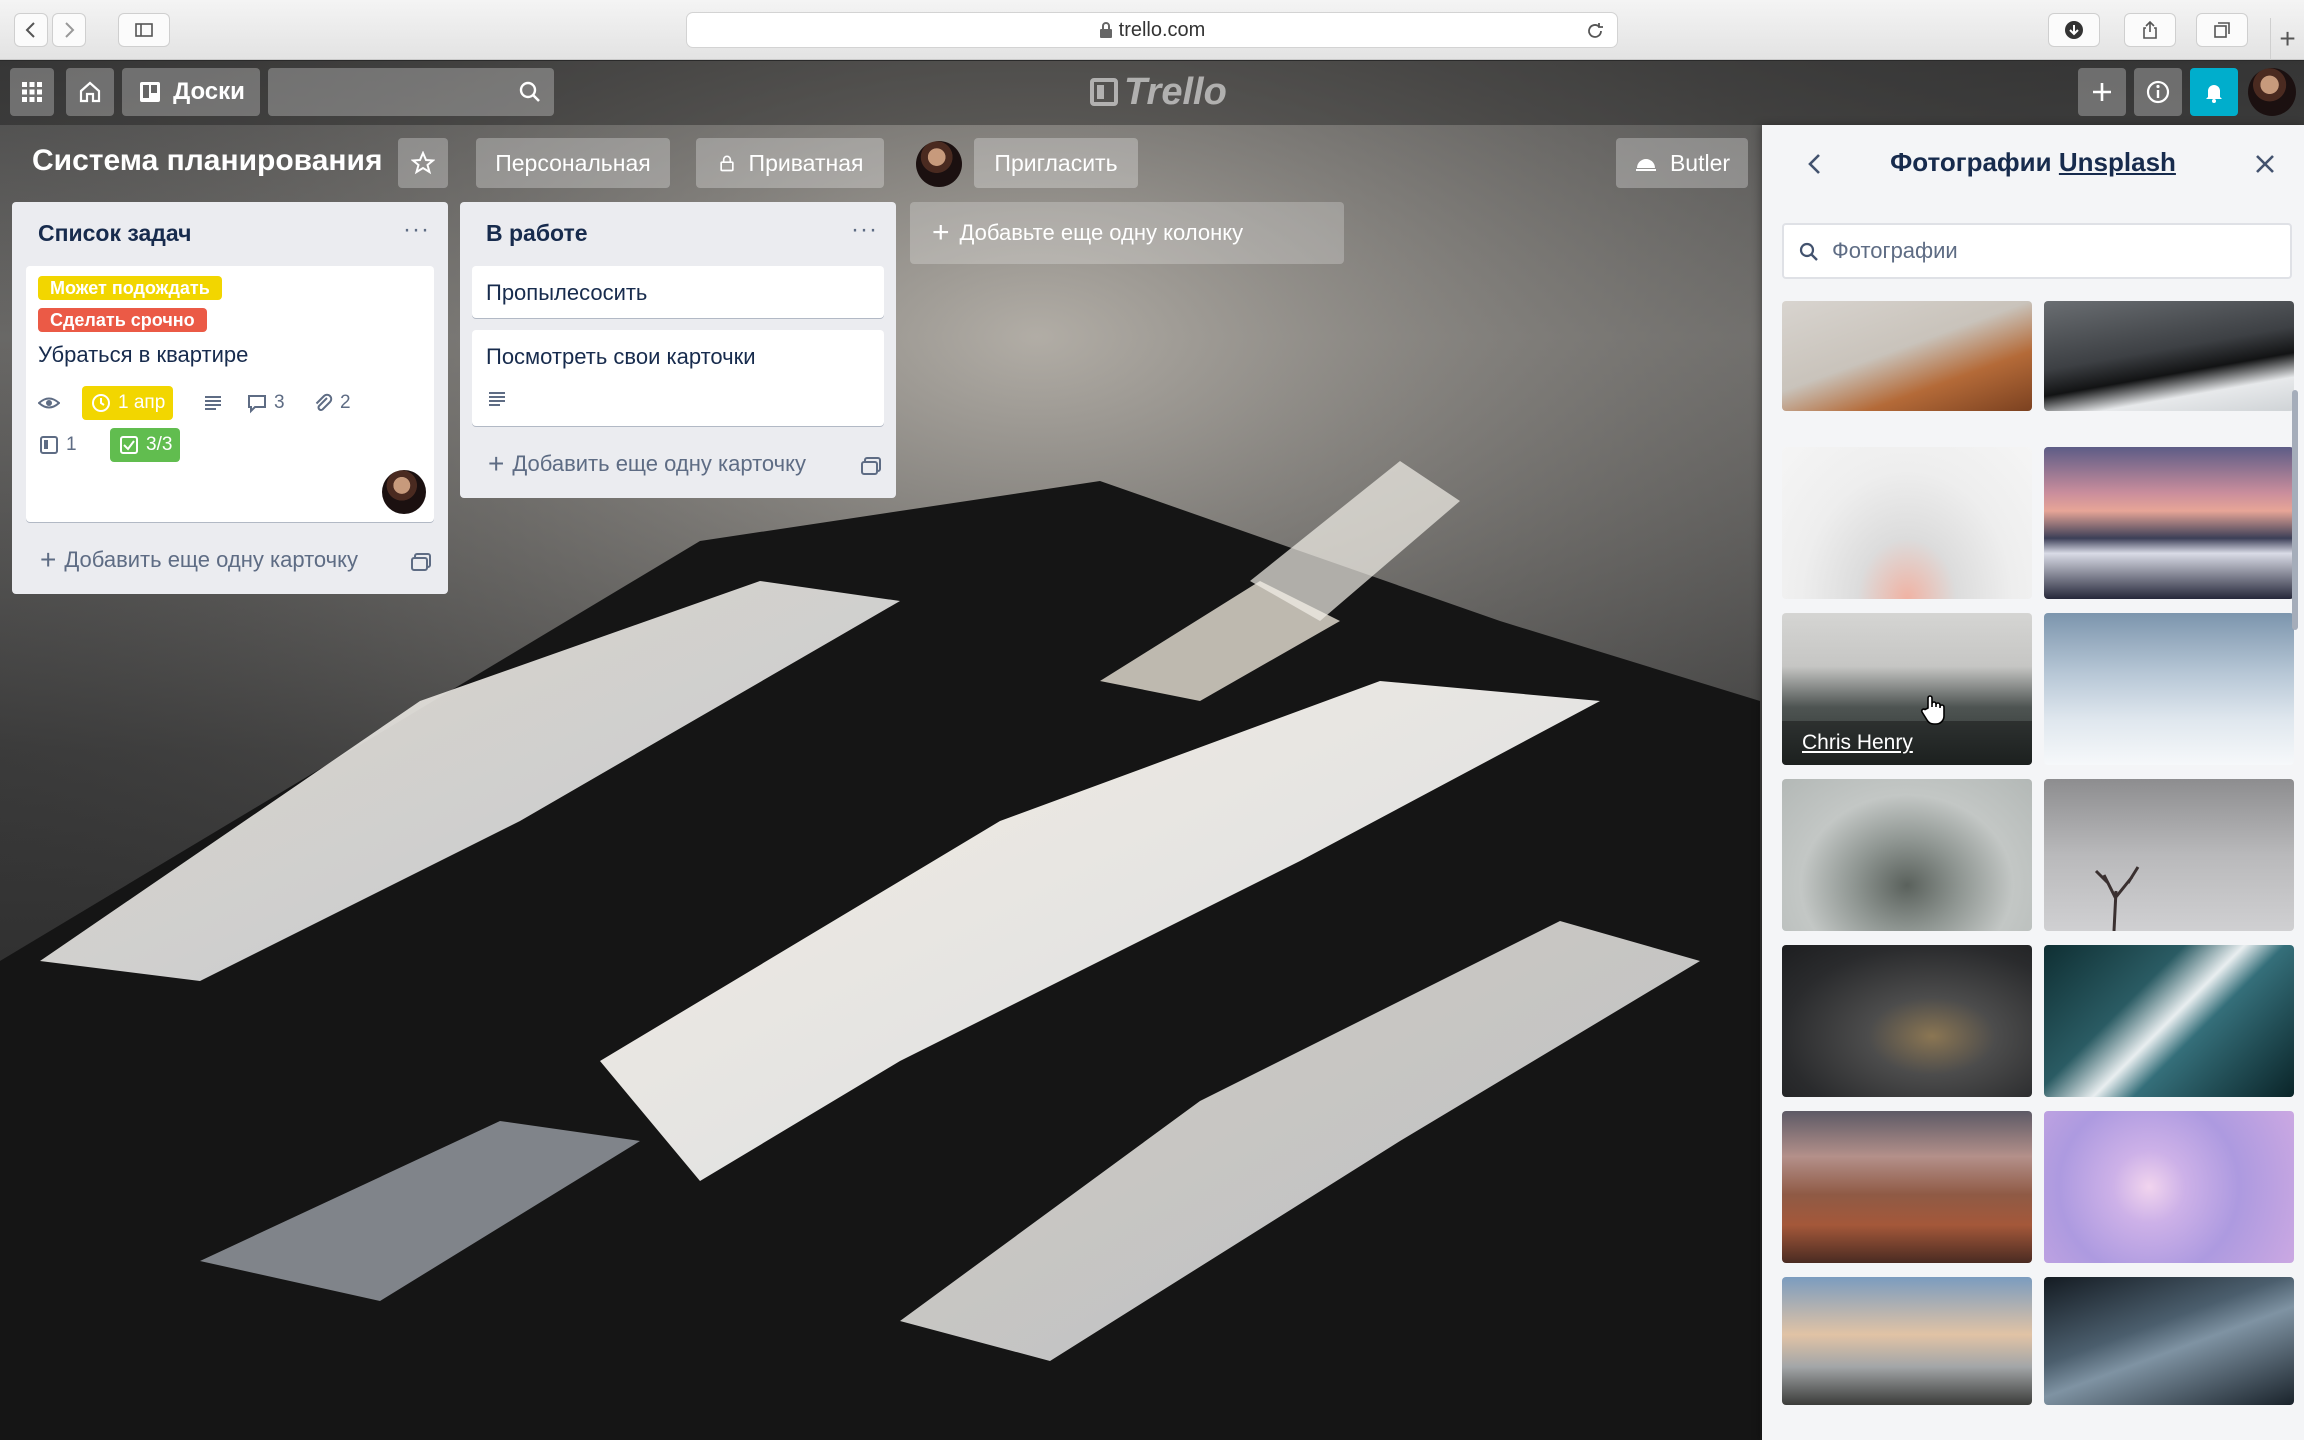 The width and height of the screenshot is (2304, 1440). Describe the element at coordinates (207, 161) in the screenshot. I see `board-title: Система планирования` at that location.